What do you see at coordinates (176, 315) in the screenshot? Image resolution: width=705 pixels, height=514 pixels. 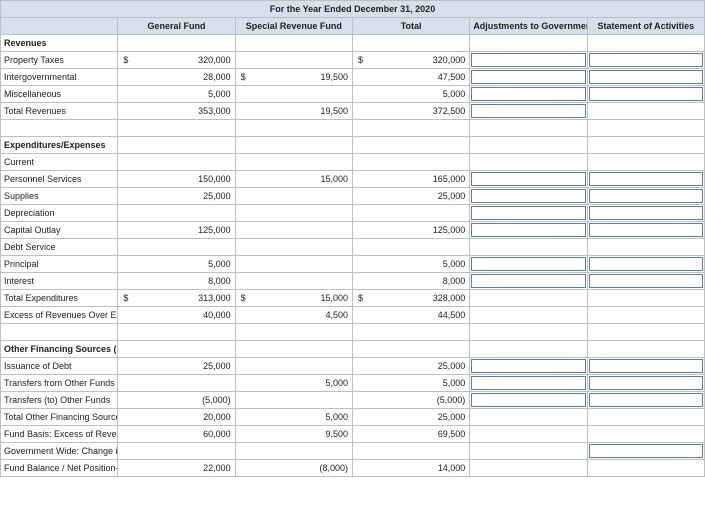 I see `general-fund-cell: 40,000` at bounding box center [176, 315].